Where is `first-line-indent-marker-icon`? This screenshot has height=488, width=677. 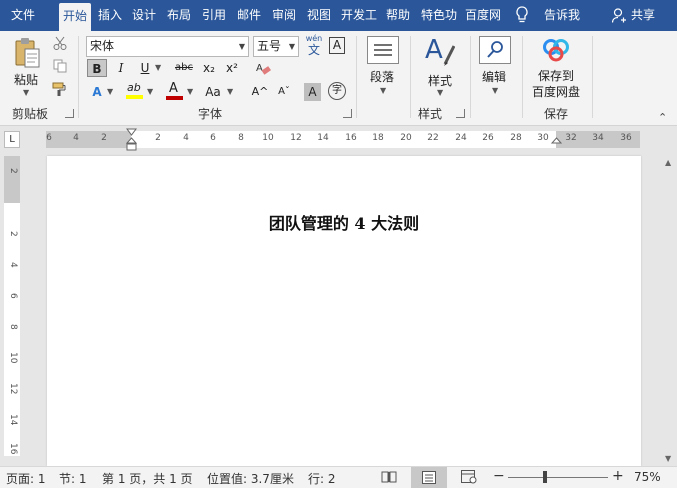
first-line-indent-marker-icon is located at coordinates (131, 141).